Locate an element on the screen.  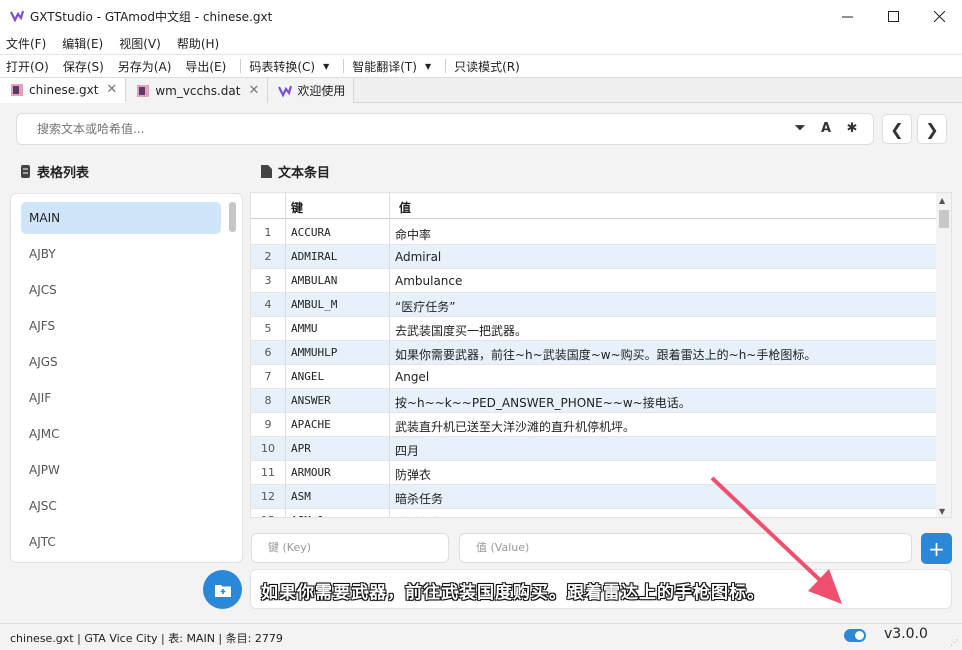
minimize-button is located at coordinates (847, 16).